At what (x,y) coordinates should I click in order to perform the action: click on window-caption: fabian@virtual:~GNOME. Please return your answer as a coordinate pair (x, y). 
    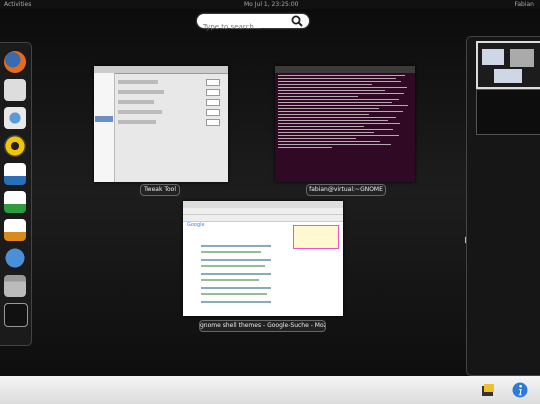
    Looking at the image, I should click on (346, 190).